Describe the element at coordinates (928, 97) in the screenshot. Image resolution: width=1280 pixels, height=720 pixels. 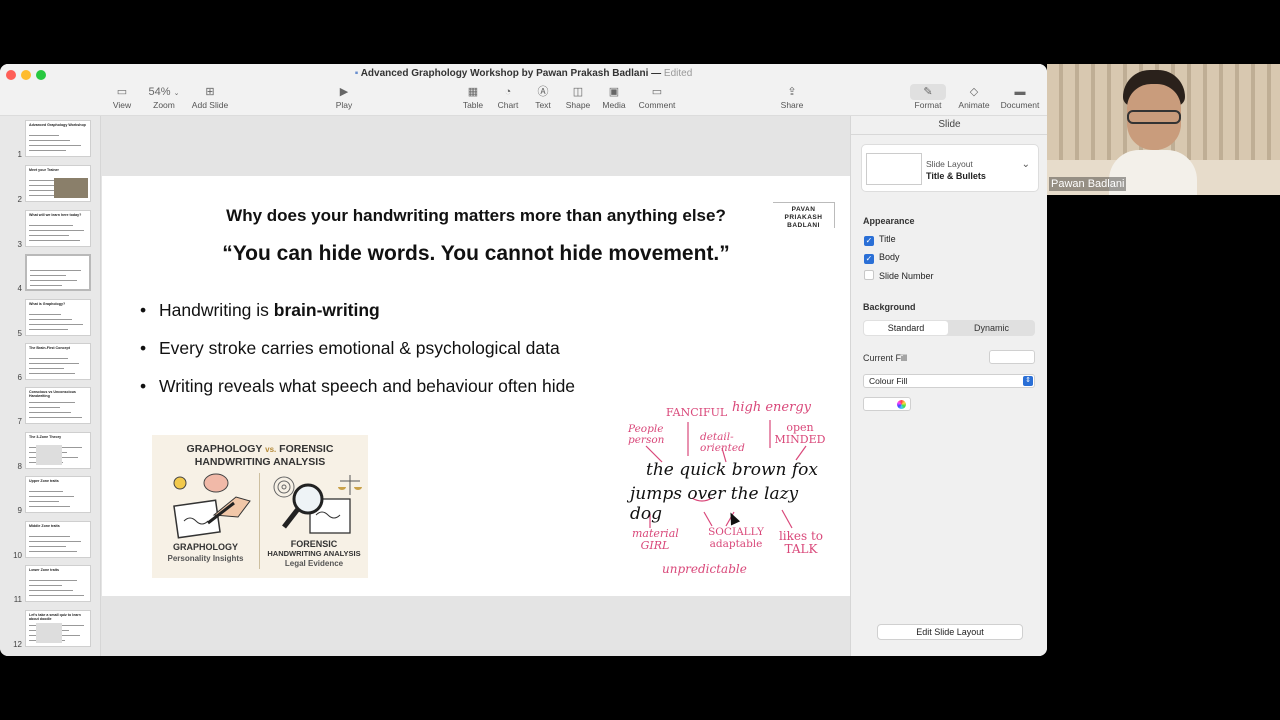
I see `format-button: ✎ Format` at that location.